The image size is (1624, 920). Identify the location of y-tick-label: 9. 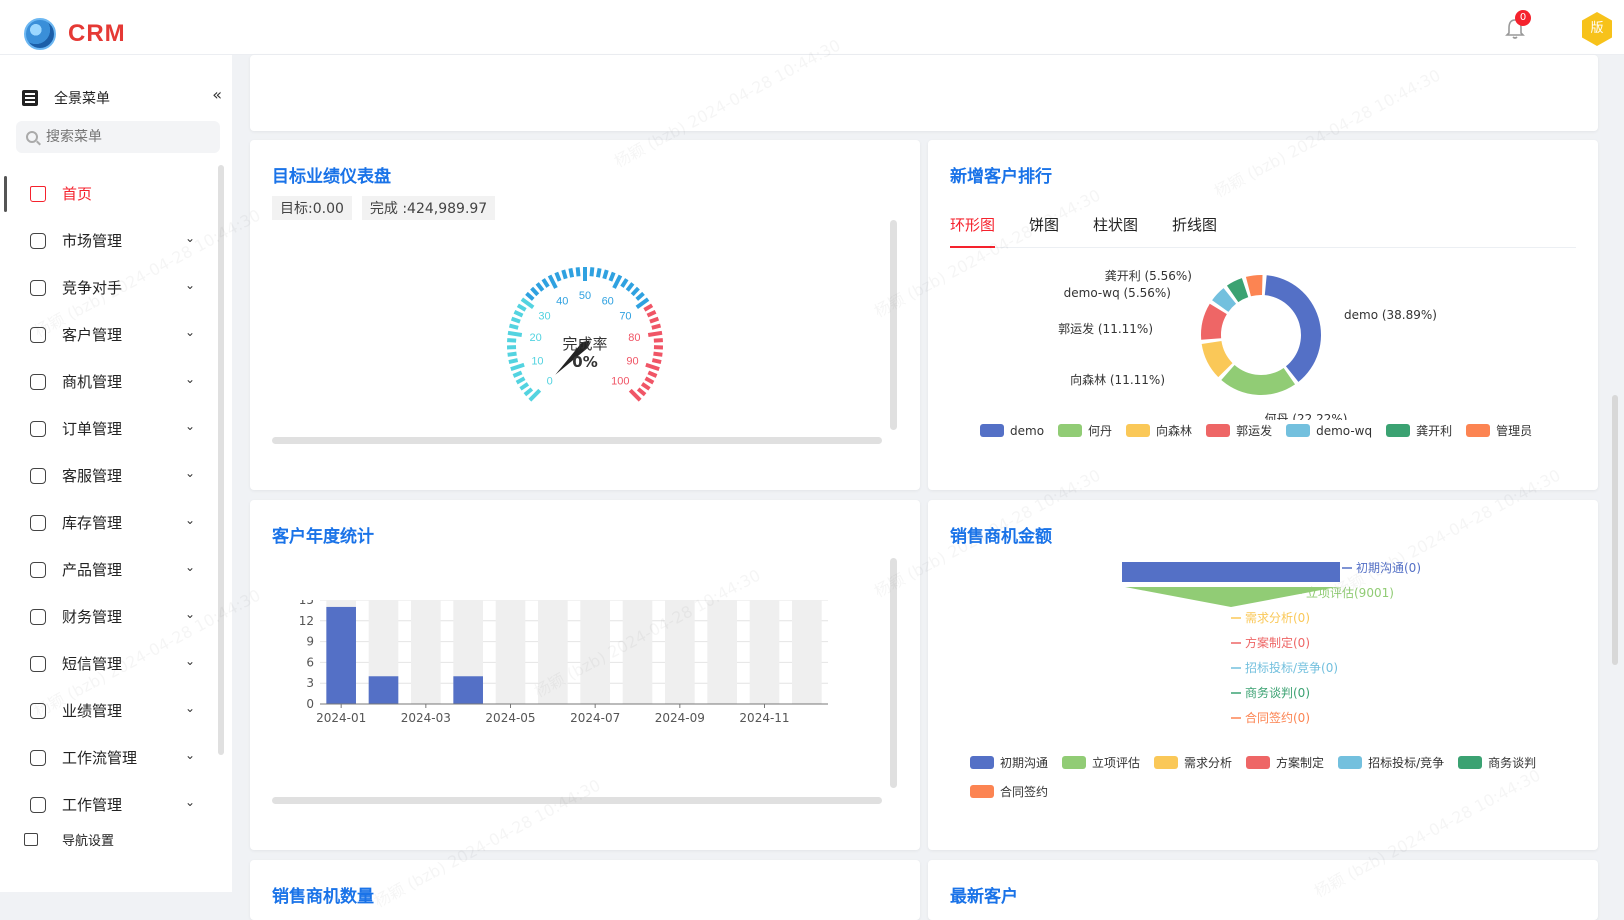
(310, 642).